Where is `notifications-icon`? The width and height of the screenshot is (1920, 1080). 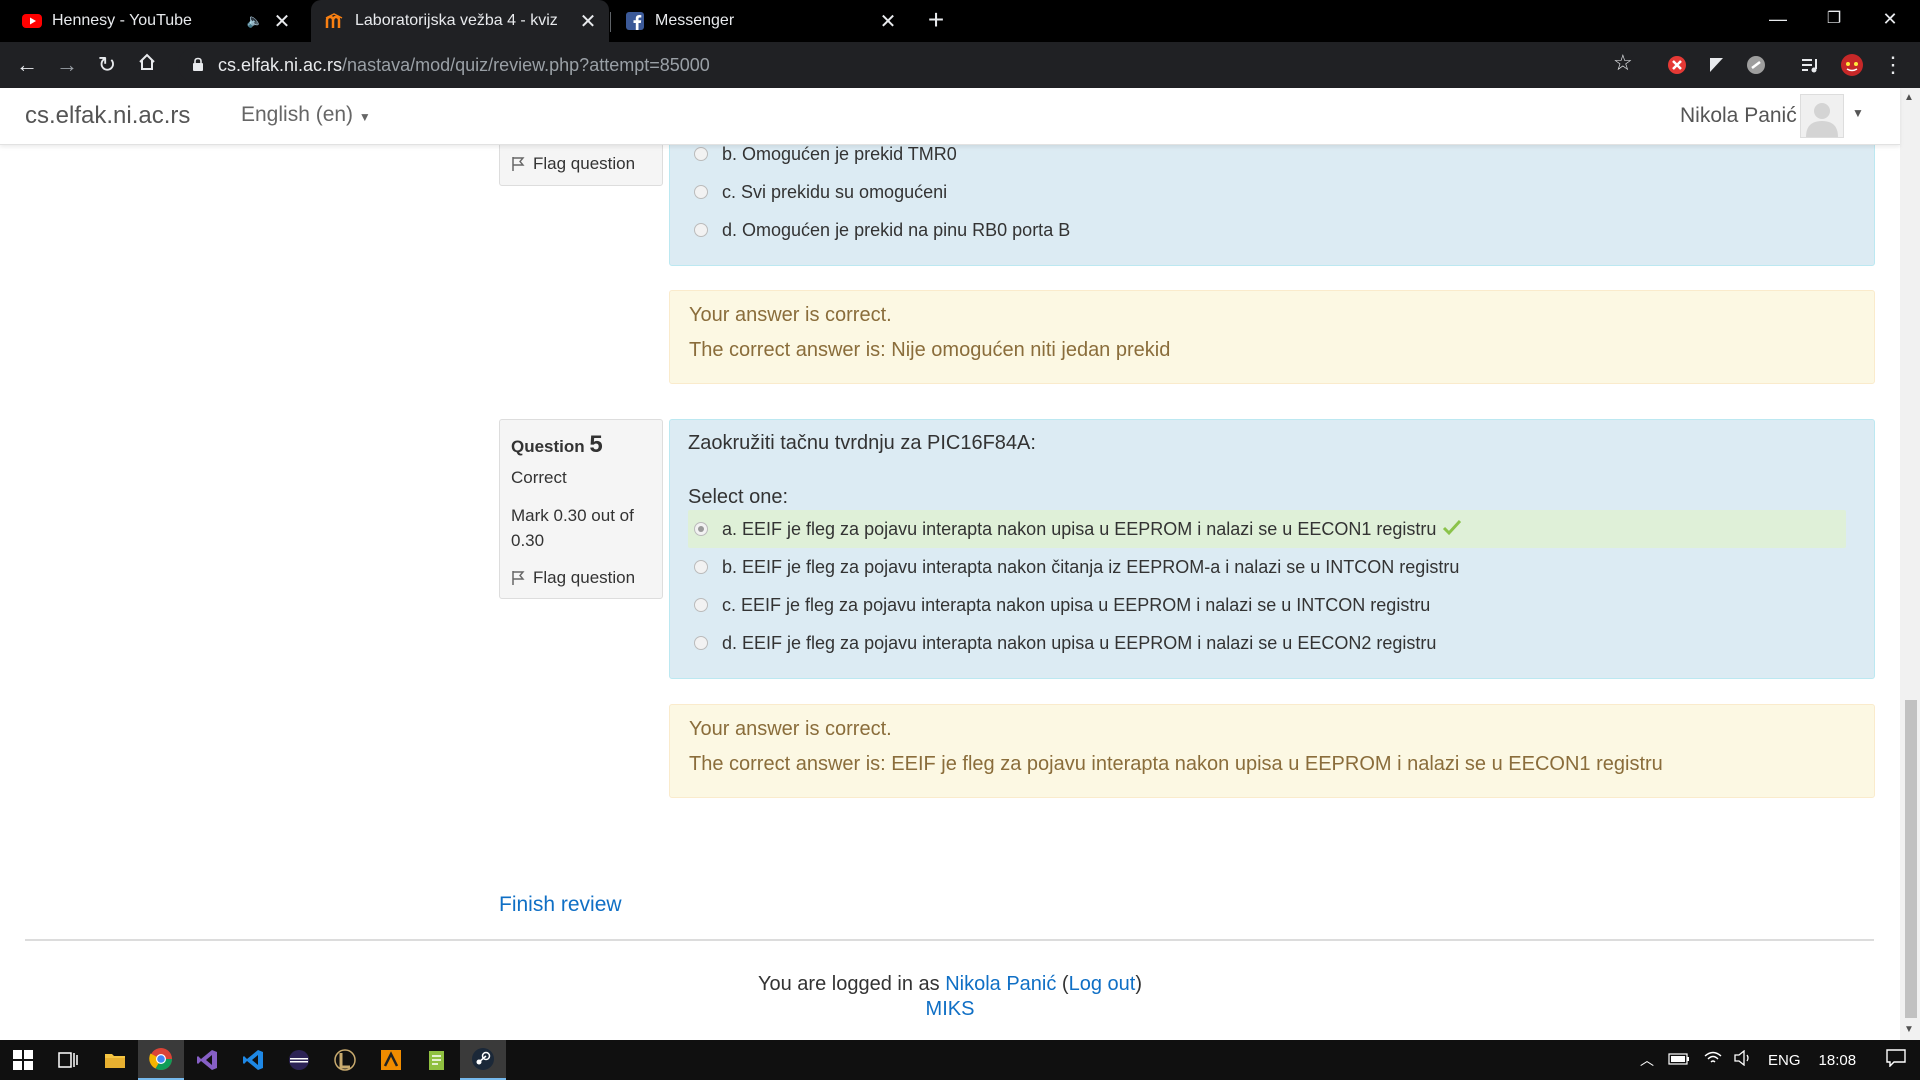
notifications-icon is located at coordinates (1896, 1060).